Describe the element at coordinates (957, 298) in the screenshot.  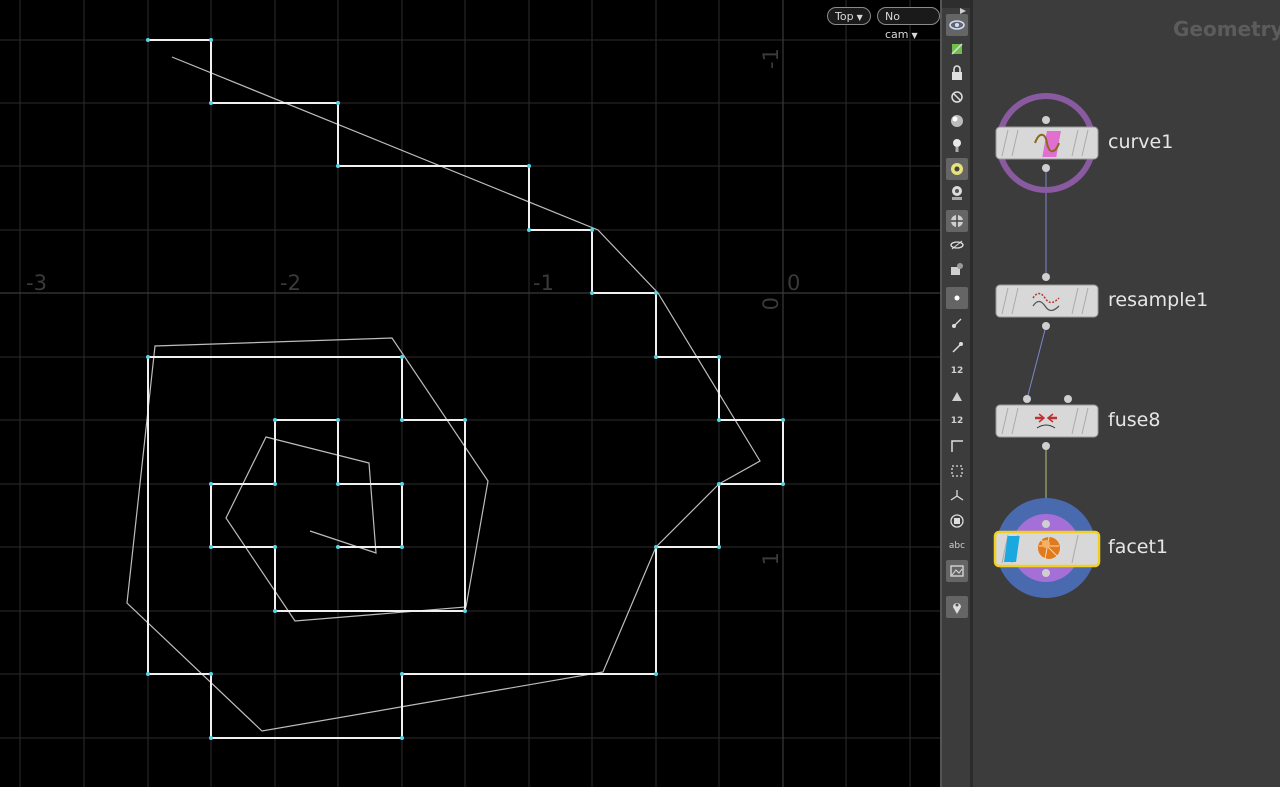
I see `points-display-icon` at that location.